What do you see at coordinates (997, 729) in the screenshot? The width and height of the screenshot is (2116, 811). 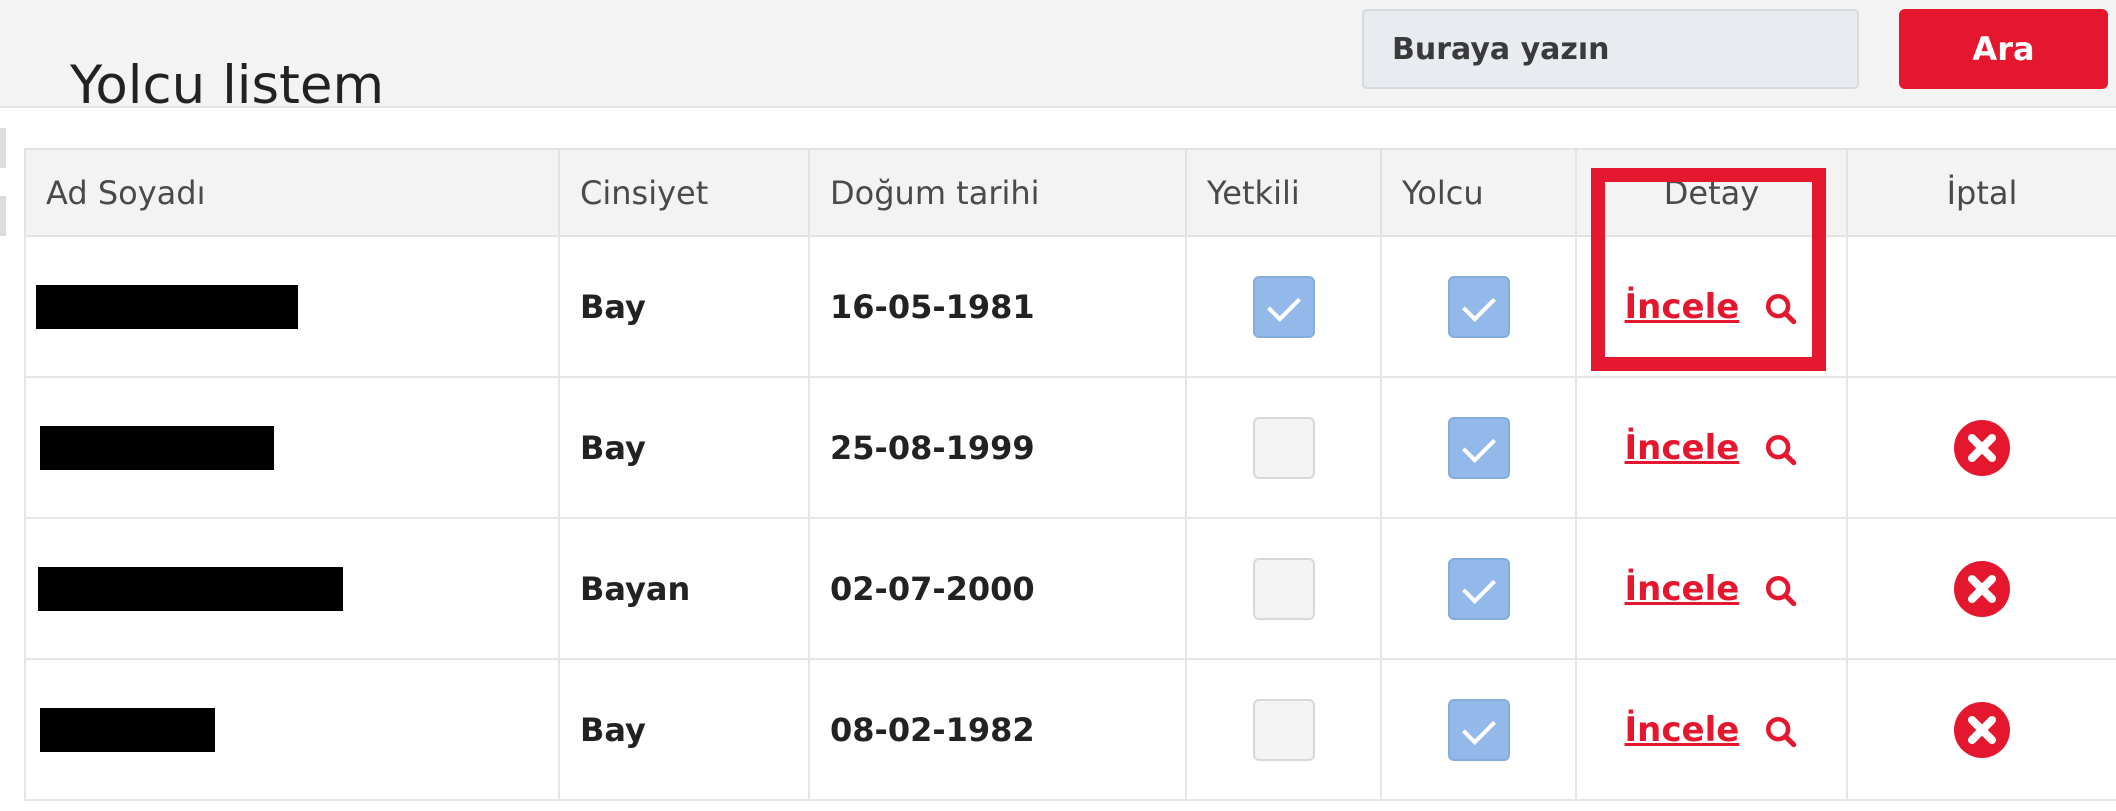 I see `birthdate-cell: 08-02-1982` at bounding box center [997, 729].